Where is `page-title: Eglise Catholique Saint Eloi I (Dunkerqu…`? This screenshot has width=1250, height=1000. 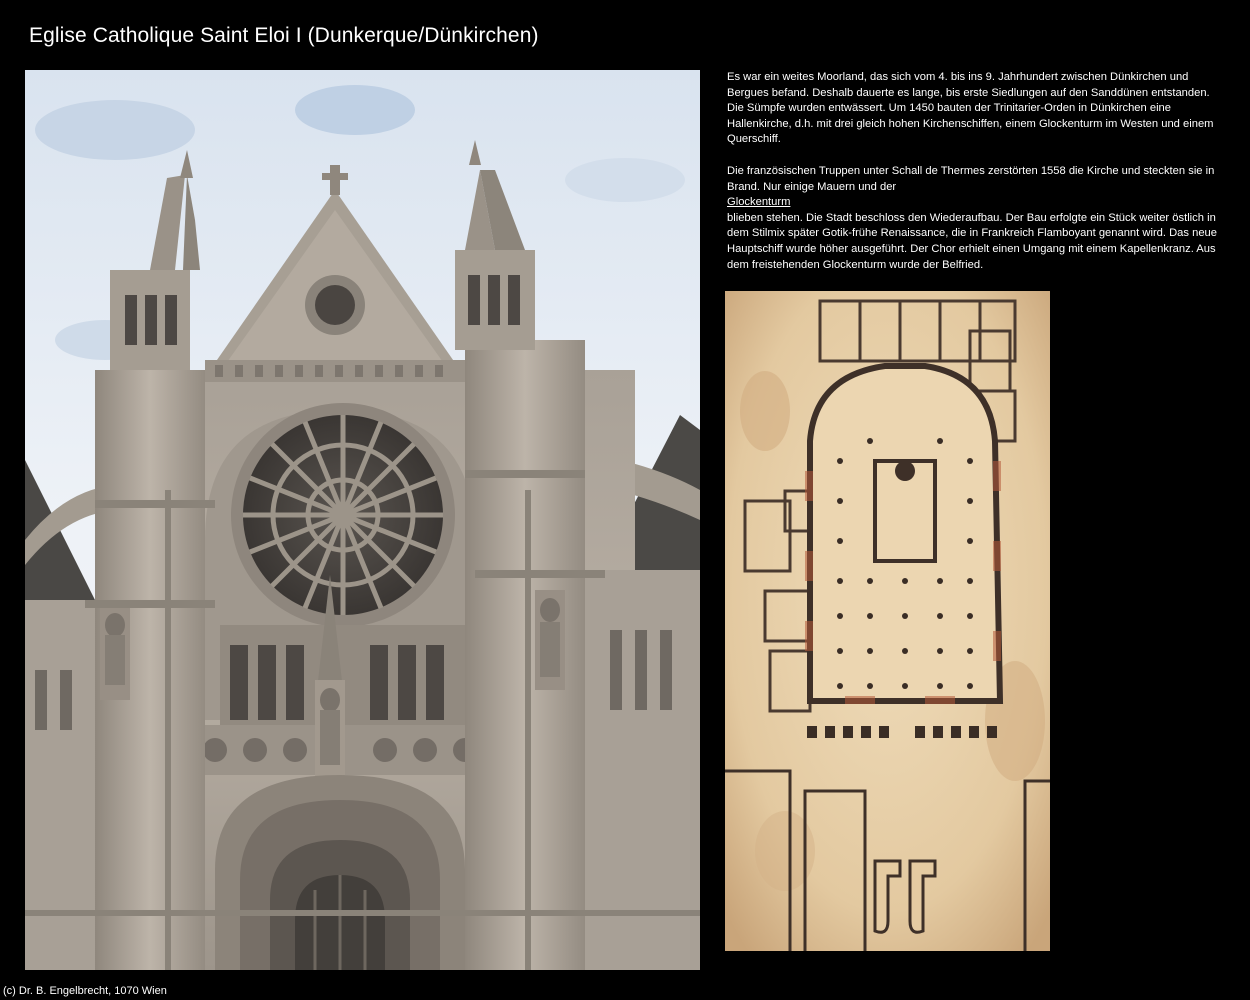 page-title: Eglise Catholique Saint Eloi I (Dunkerqu… is located at coordinates (284, 35).